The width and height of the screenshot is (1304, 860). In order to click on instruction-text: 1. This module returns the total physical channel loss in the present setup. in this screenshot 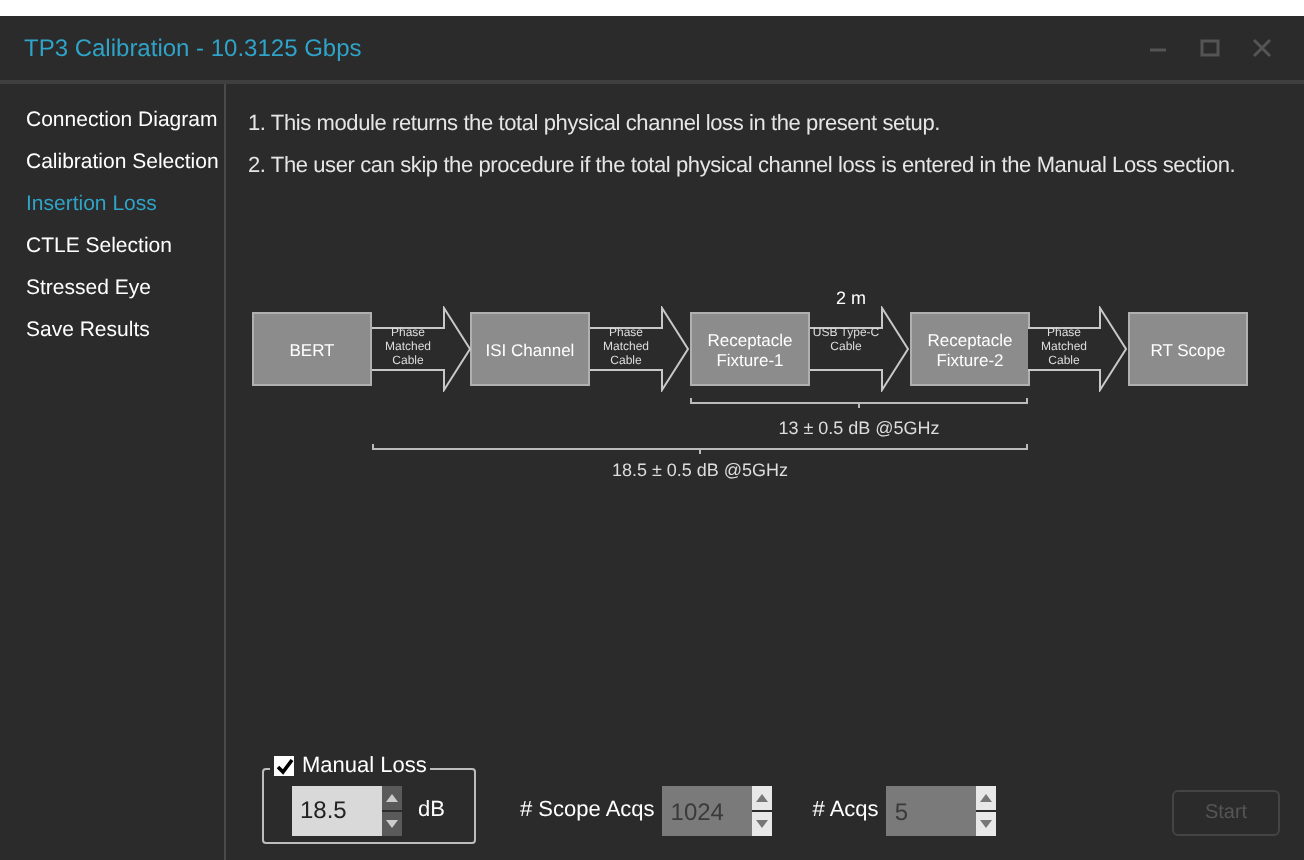, I will do `click(595, 125)`.